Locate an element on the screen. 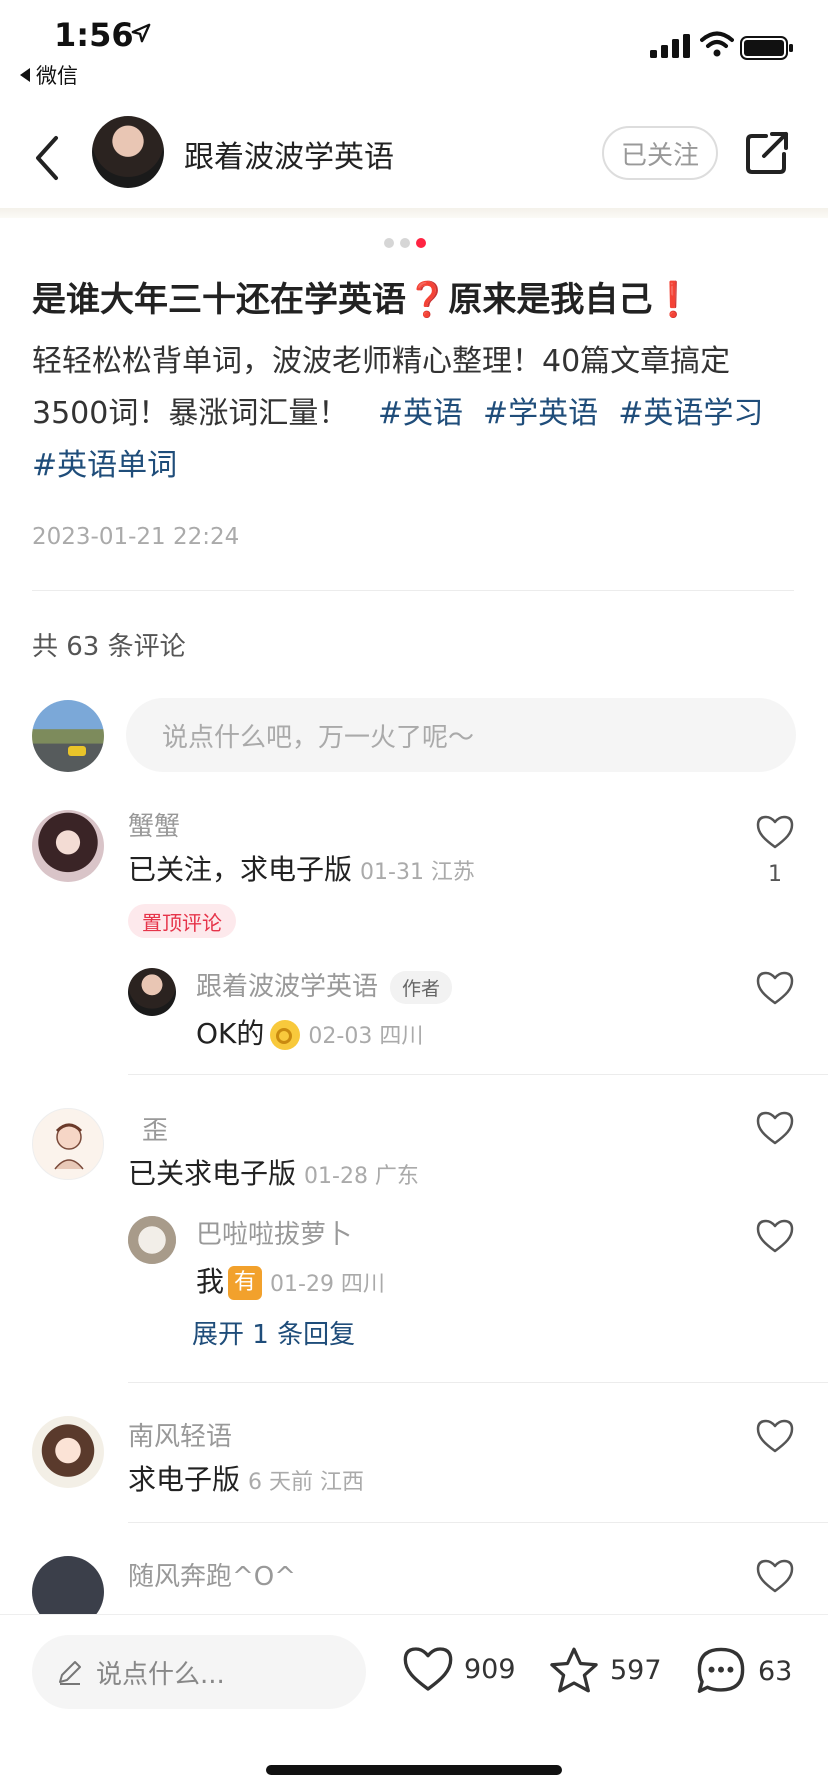  bottom-action-bar: 说点什么... 909 597 63 is located at coordinates (414, 1703).